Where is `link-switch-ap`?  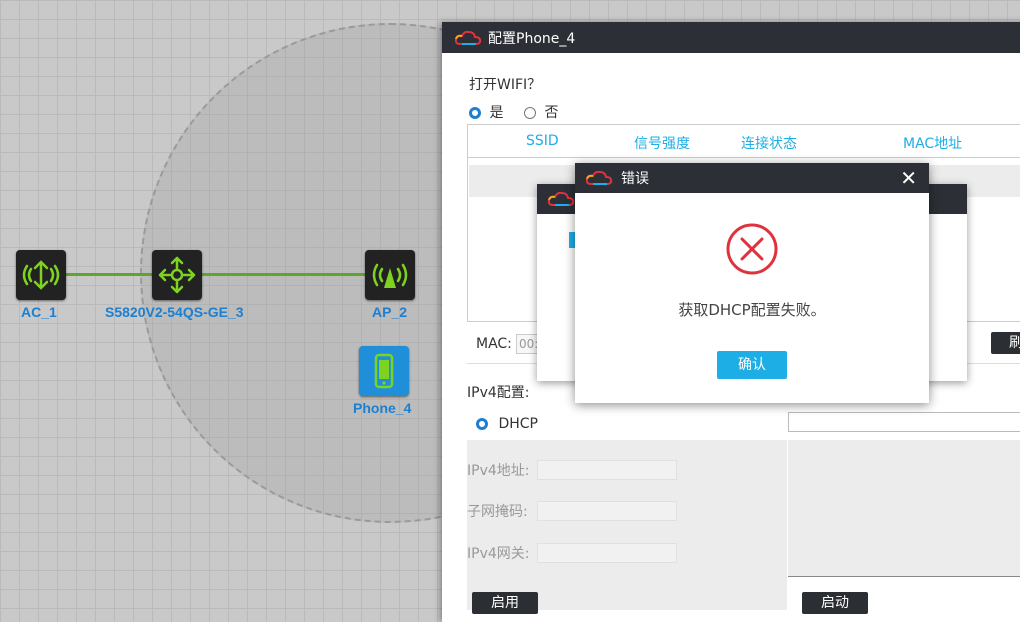 link-switch-ap is located at coordinates (284, 274).